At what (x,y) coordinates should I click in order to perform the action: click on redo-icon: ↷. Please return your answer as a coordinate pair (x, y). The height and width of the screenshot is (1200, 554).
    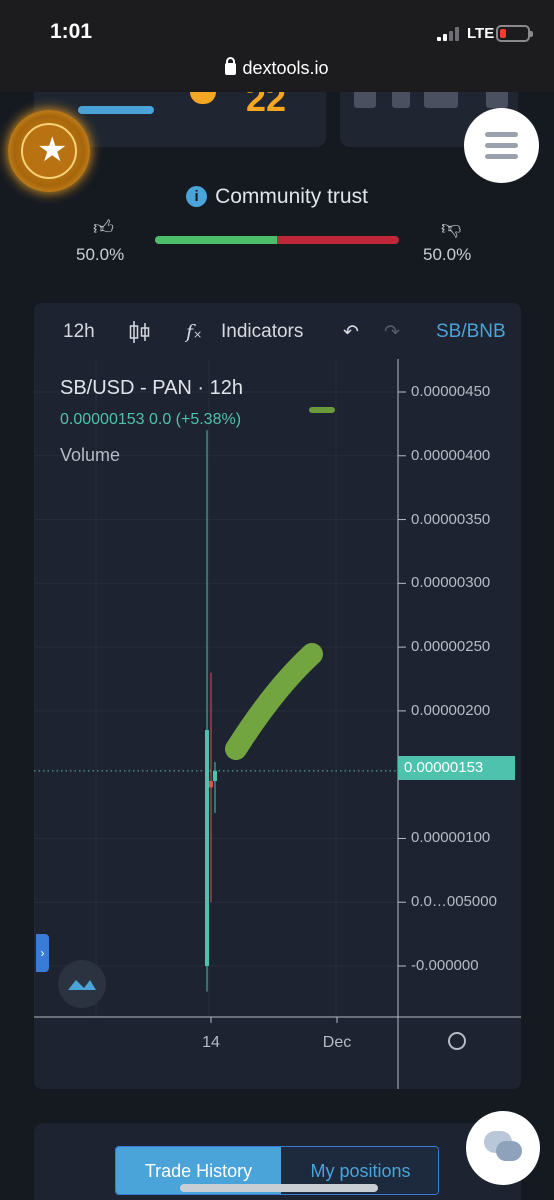
    Looking at the image, I should click on (392, 332).